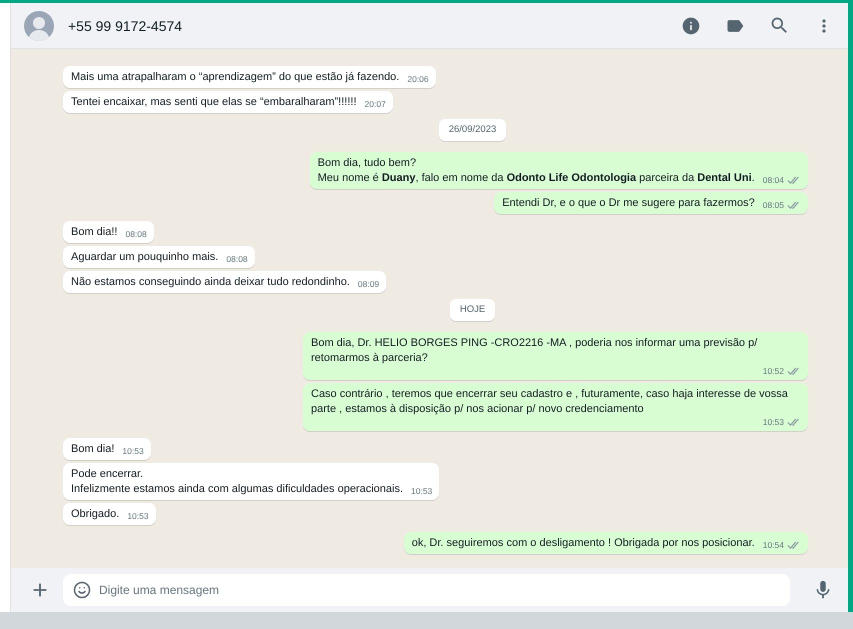 The height and width of the screenshot is (629, 853). What do you see at coordinates (773, 545) in the screenshot?
I see `message-time: 10:54` at bounding box center [773, 545].